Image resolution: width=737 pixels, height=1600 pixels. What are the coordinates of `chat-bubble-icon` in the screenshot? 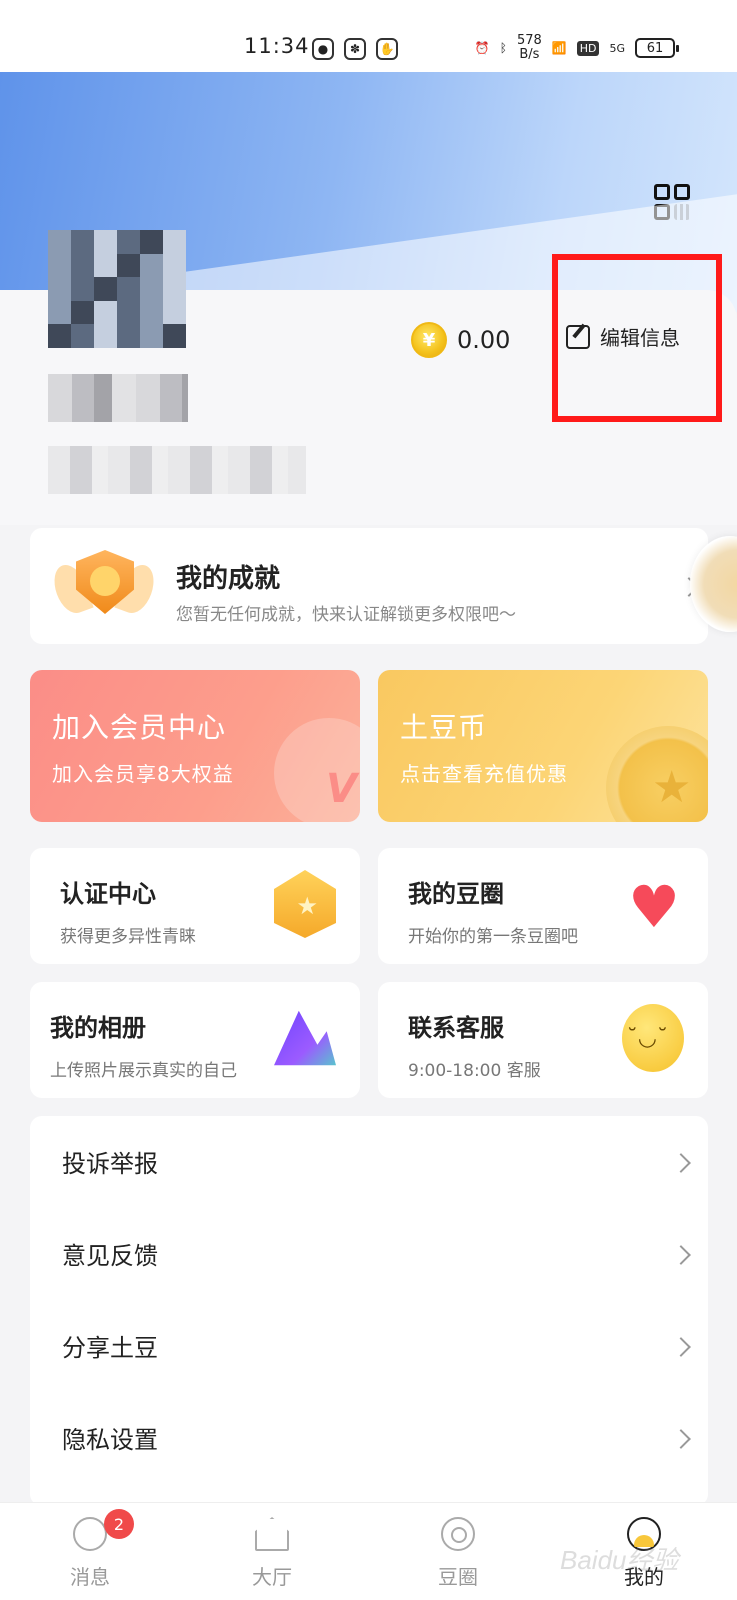 It's located at (90, 1534).